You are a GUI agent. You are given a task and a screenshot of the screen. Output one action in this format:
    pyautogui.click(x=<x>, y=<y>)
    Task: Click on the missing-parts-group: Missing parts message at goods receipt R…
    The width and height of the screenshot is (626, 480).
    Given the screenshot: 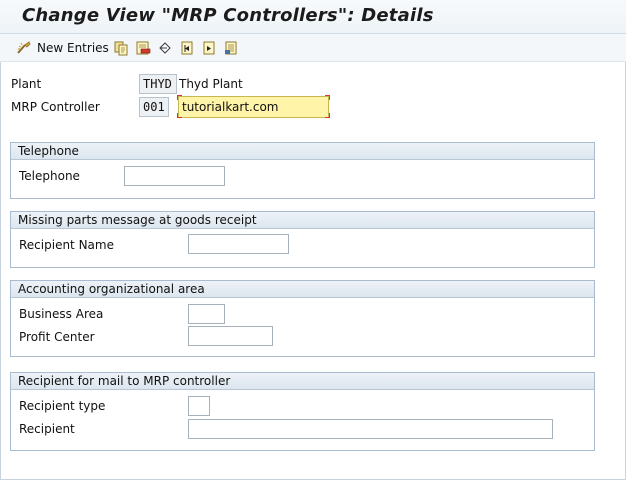 What is the action you would take?
    pyautogui.click(x=302, y=239)
    